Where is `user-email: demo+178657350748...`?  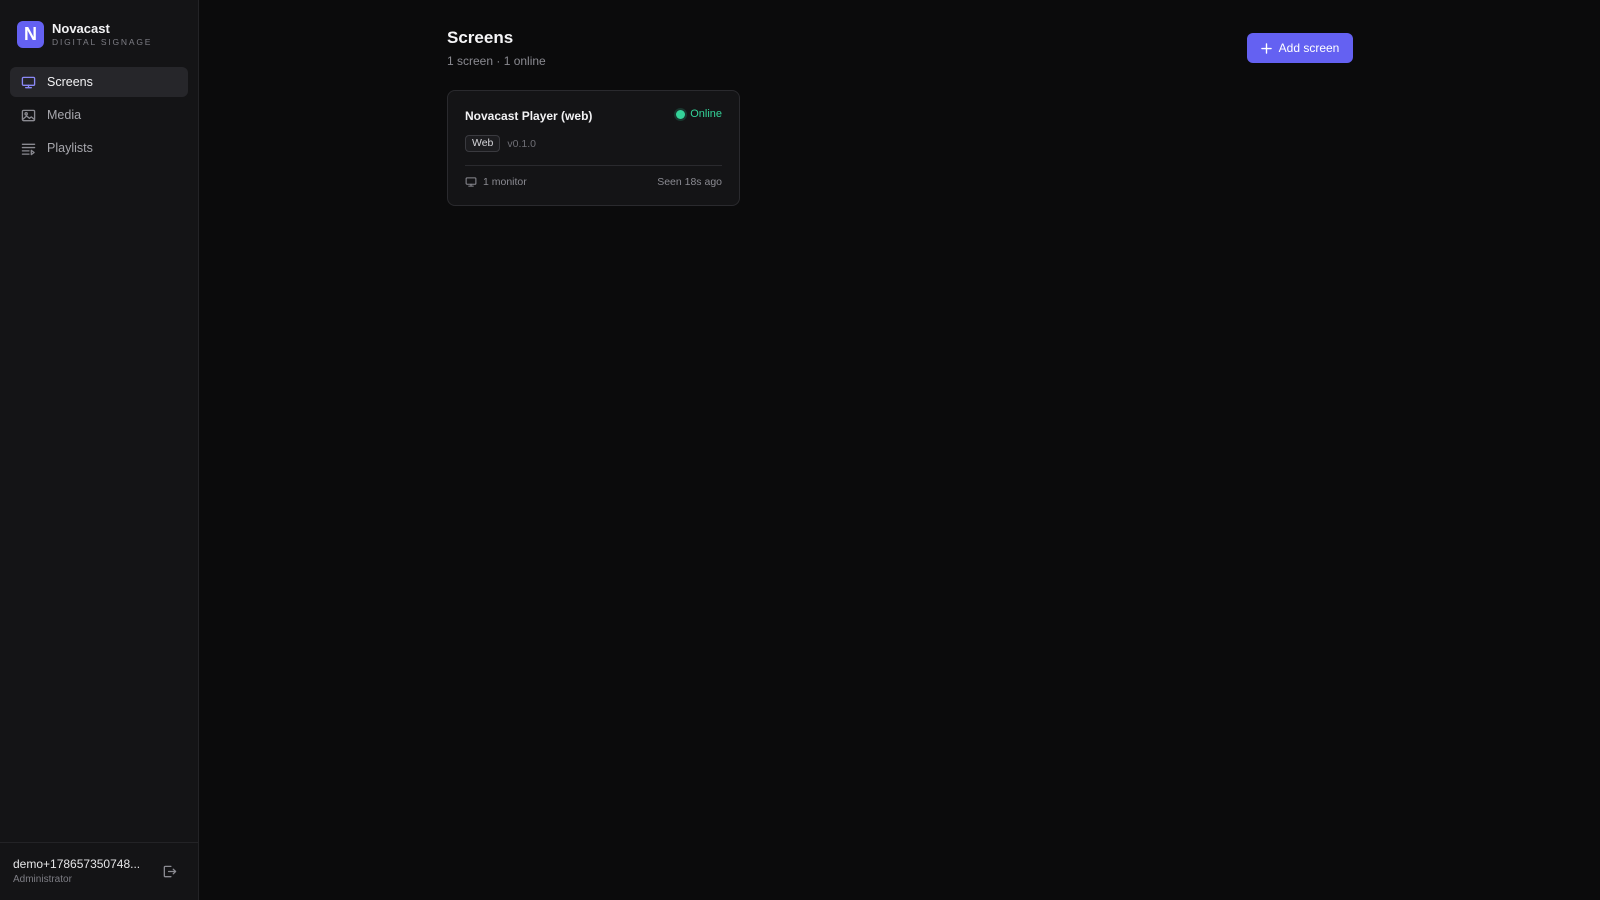 user-email: demo+178657350748... is located at coordinates (77, 864).